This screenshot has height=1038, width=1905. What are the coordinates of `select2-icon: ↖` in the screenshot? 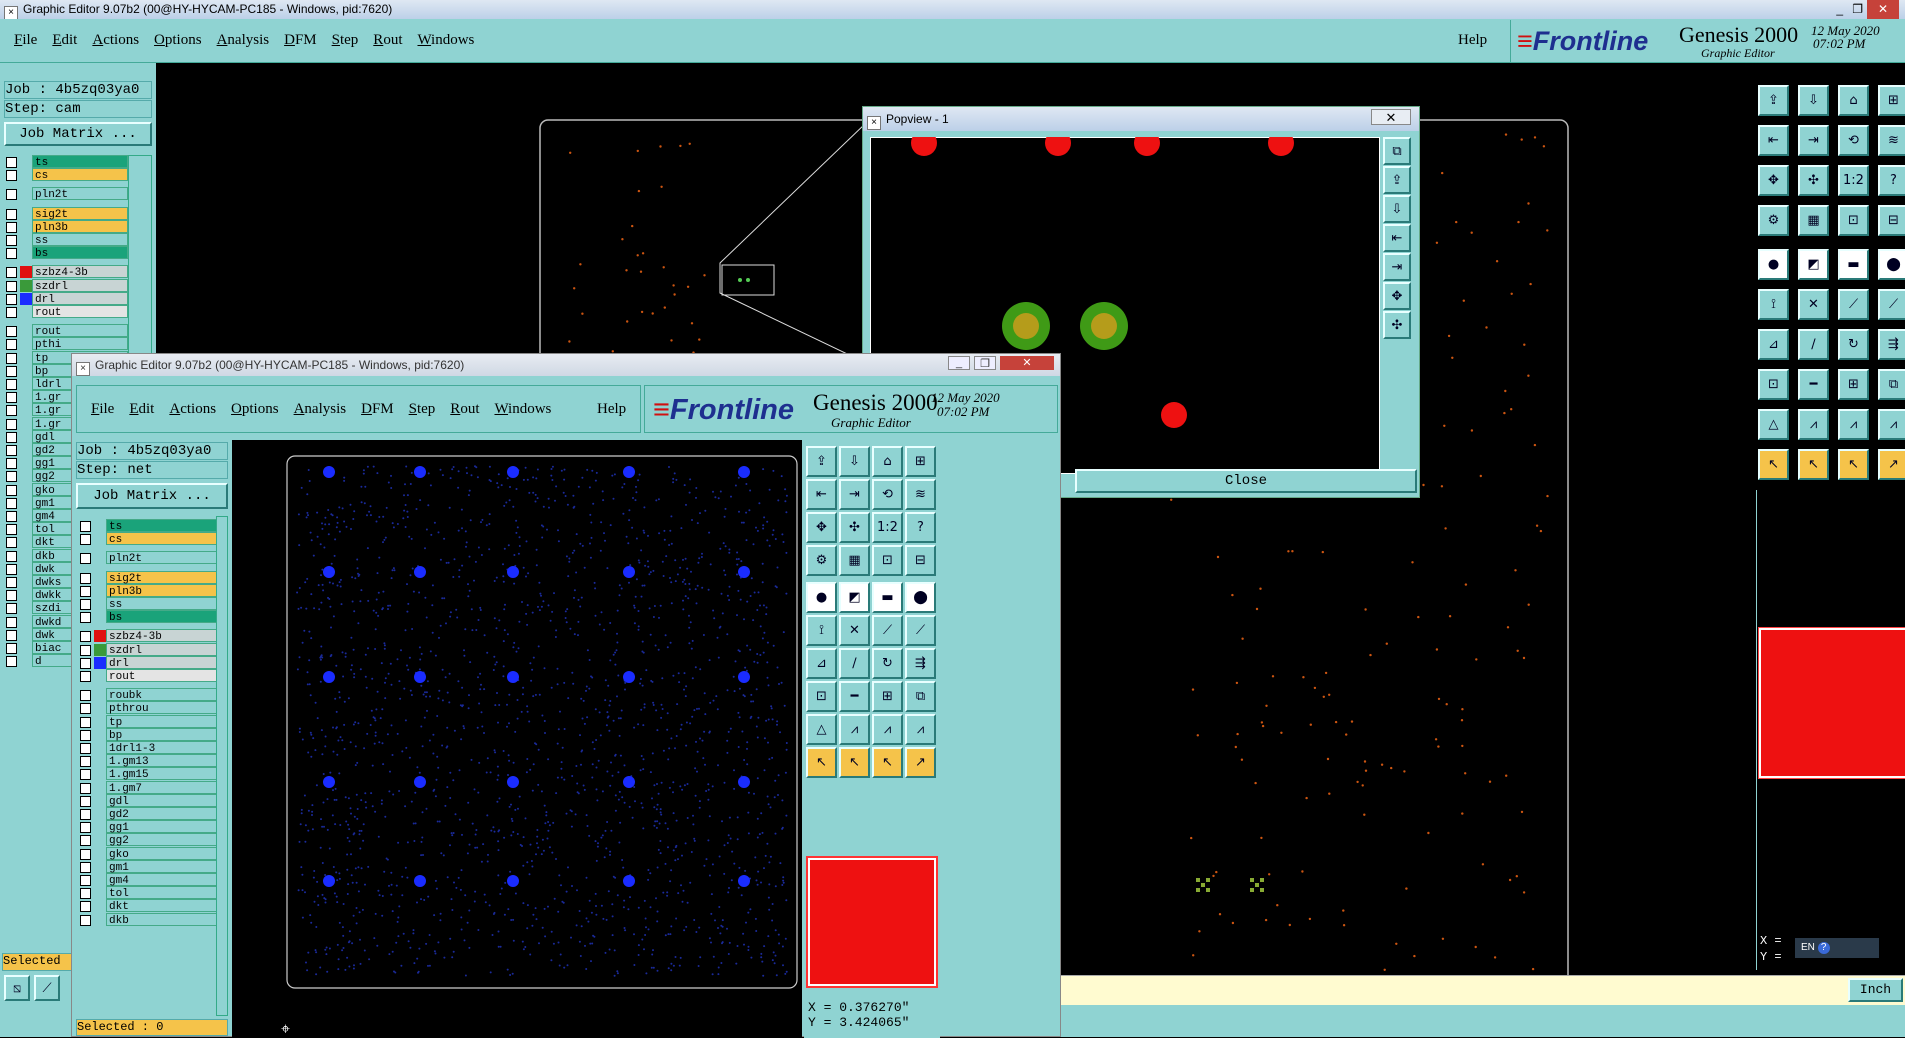 It's located at (1813, 464).